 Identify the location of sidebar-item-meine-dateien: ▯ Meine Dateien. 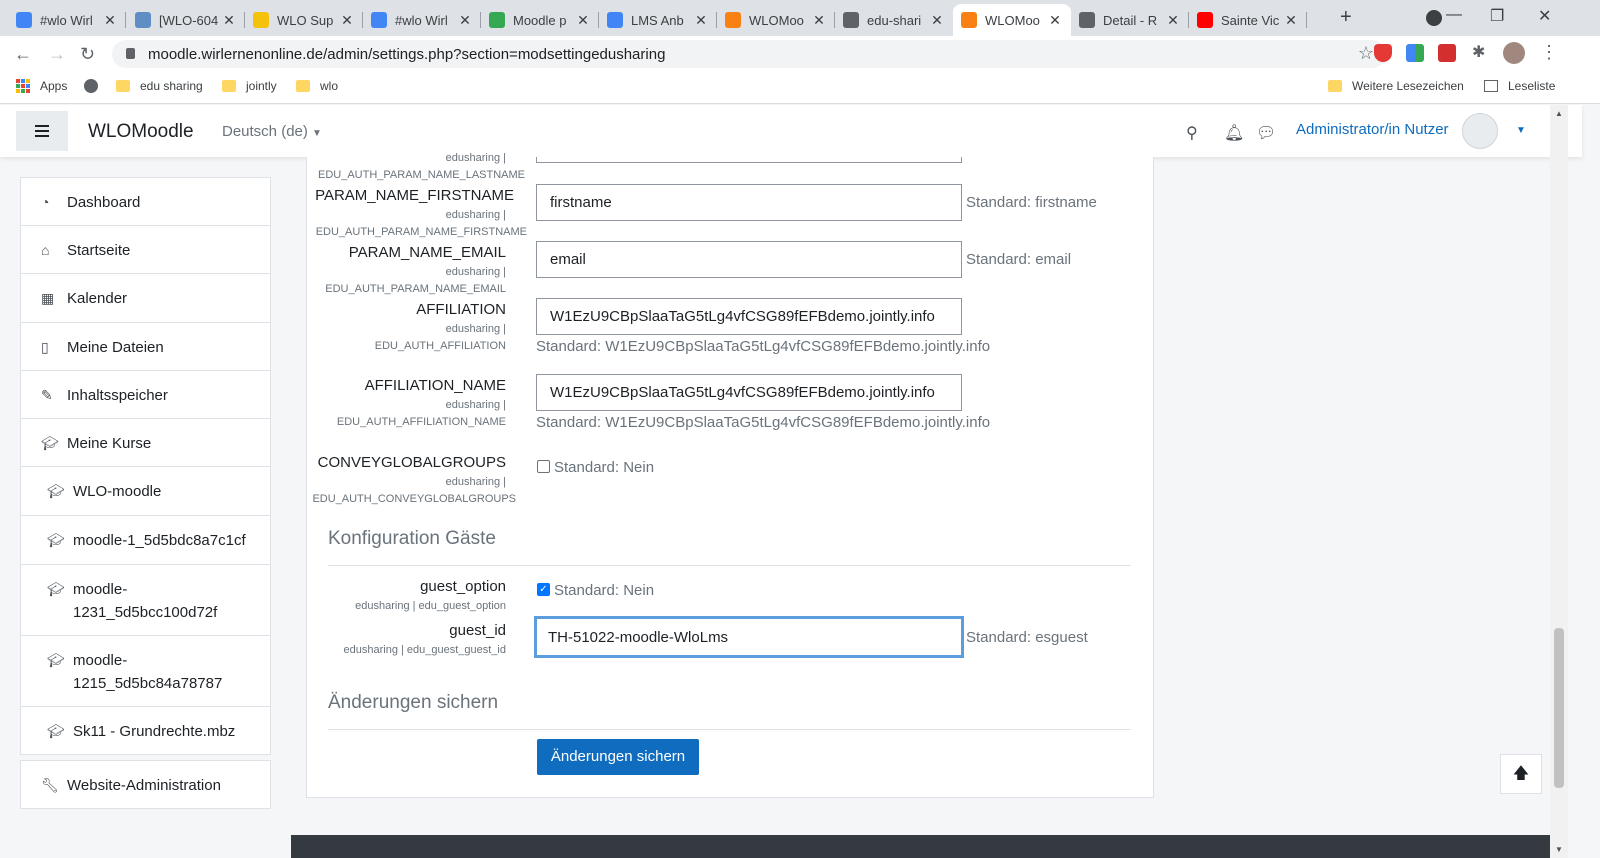
(145, 346).